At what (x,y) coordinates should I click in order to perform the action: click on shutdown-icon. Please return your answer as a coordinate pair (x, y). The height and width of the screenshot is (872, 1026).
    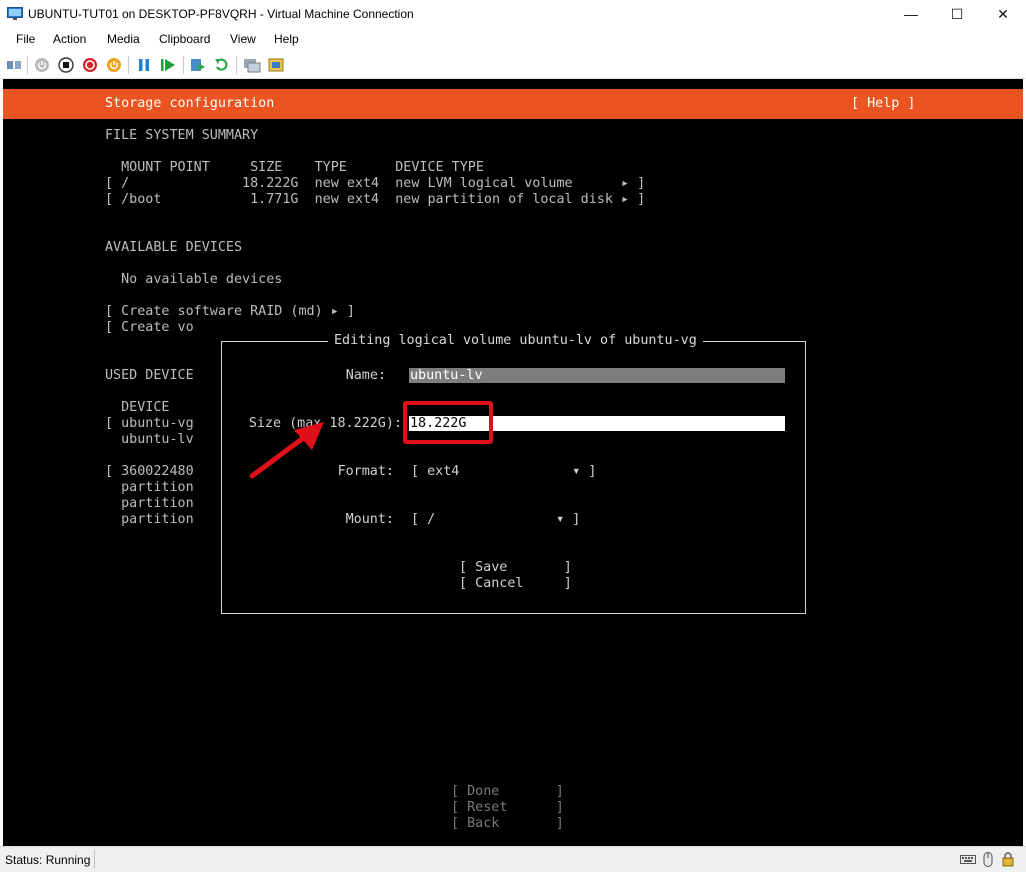
    Looking at the image, I should click on (90, 65).